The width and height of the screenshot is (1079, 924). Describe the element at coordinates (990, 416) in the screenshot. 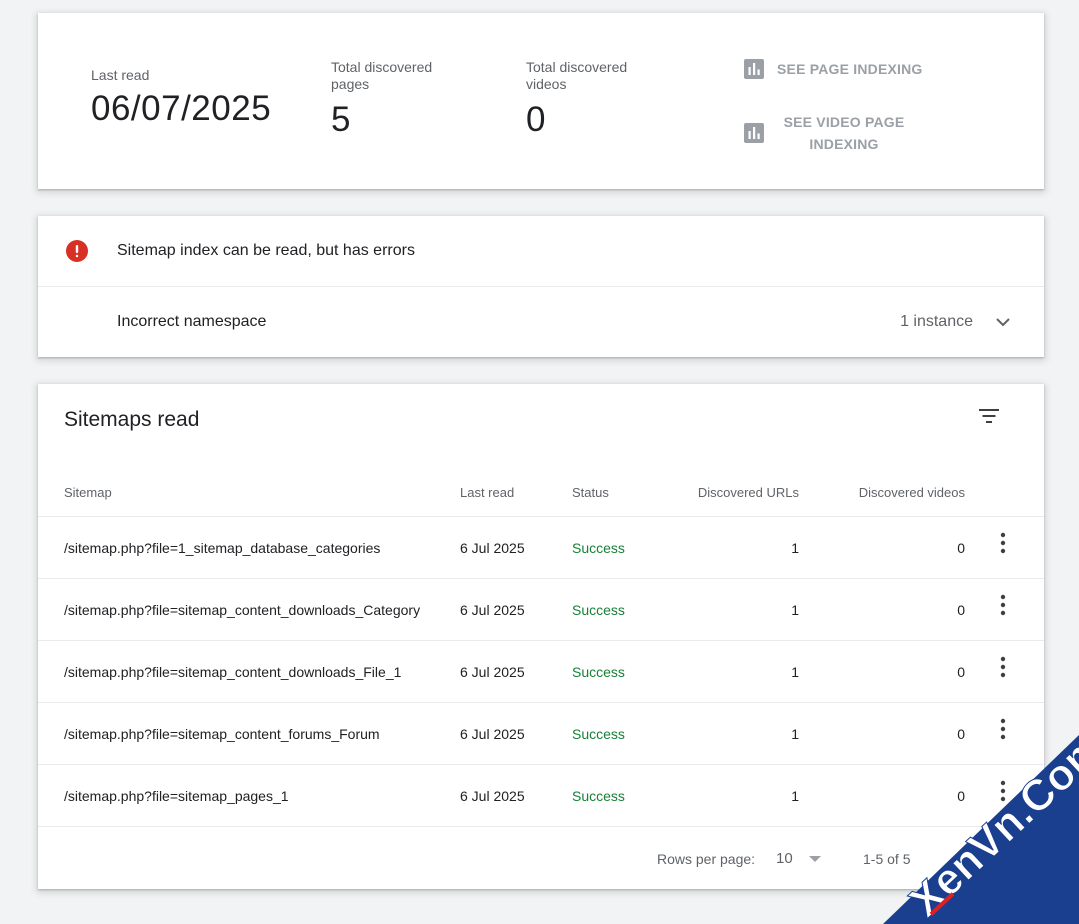

I see `filter-icon` at that location.